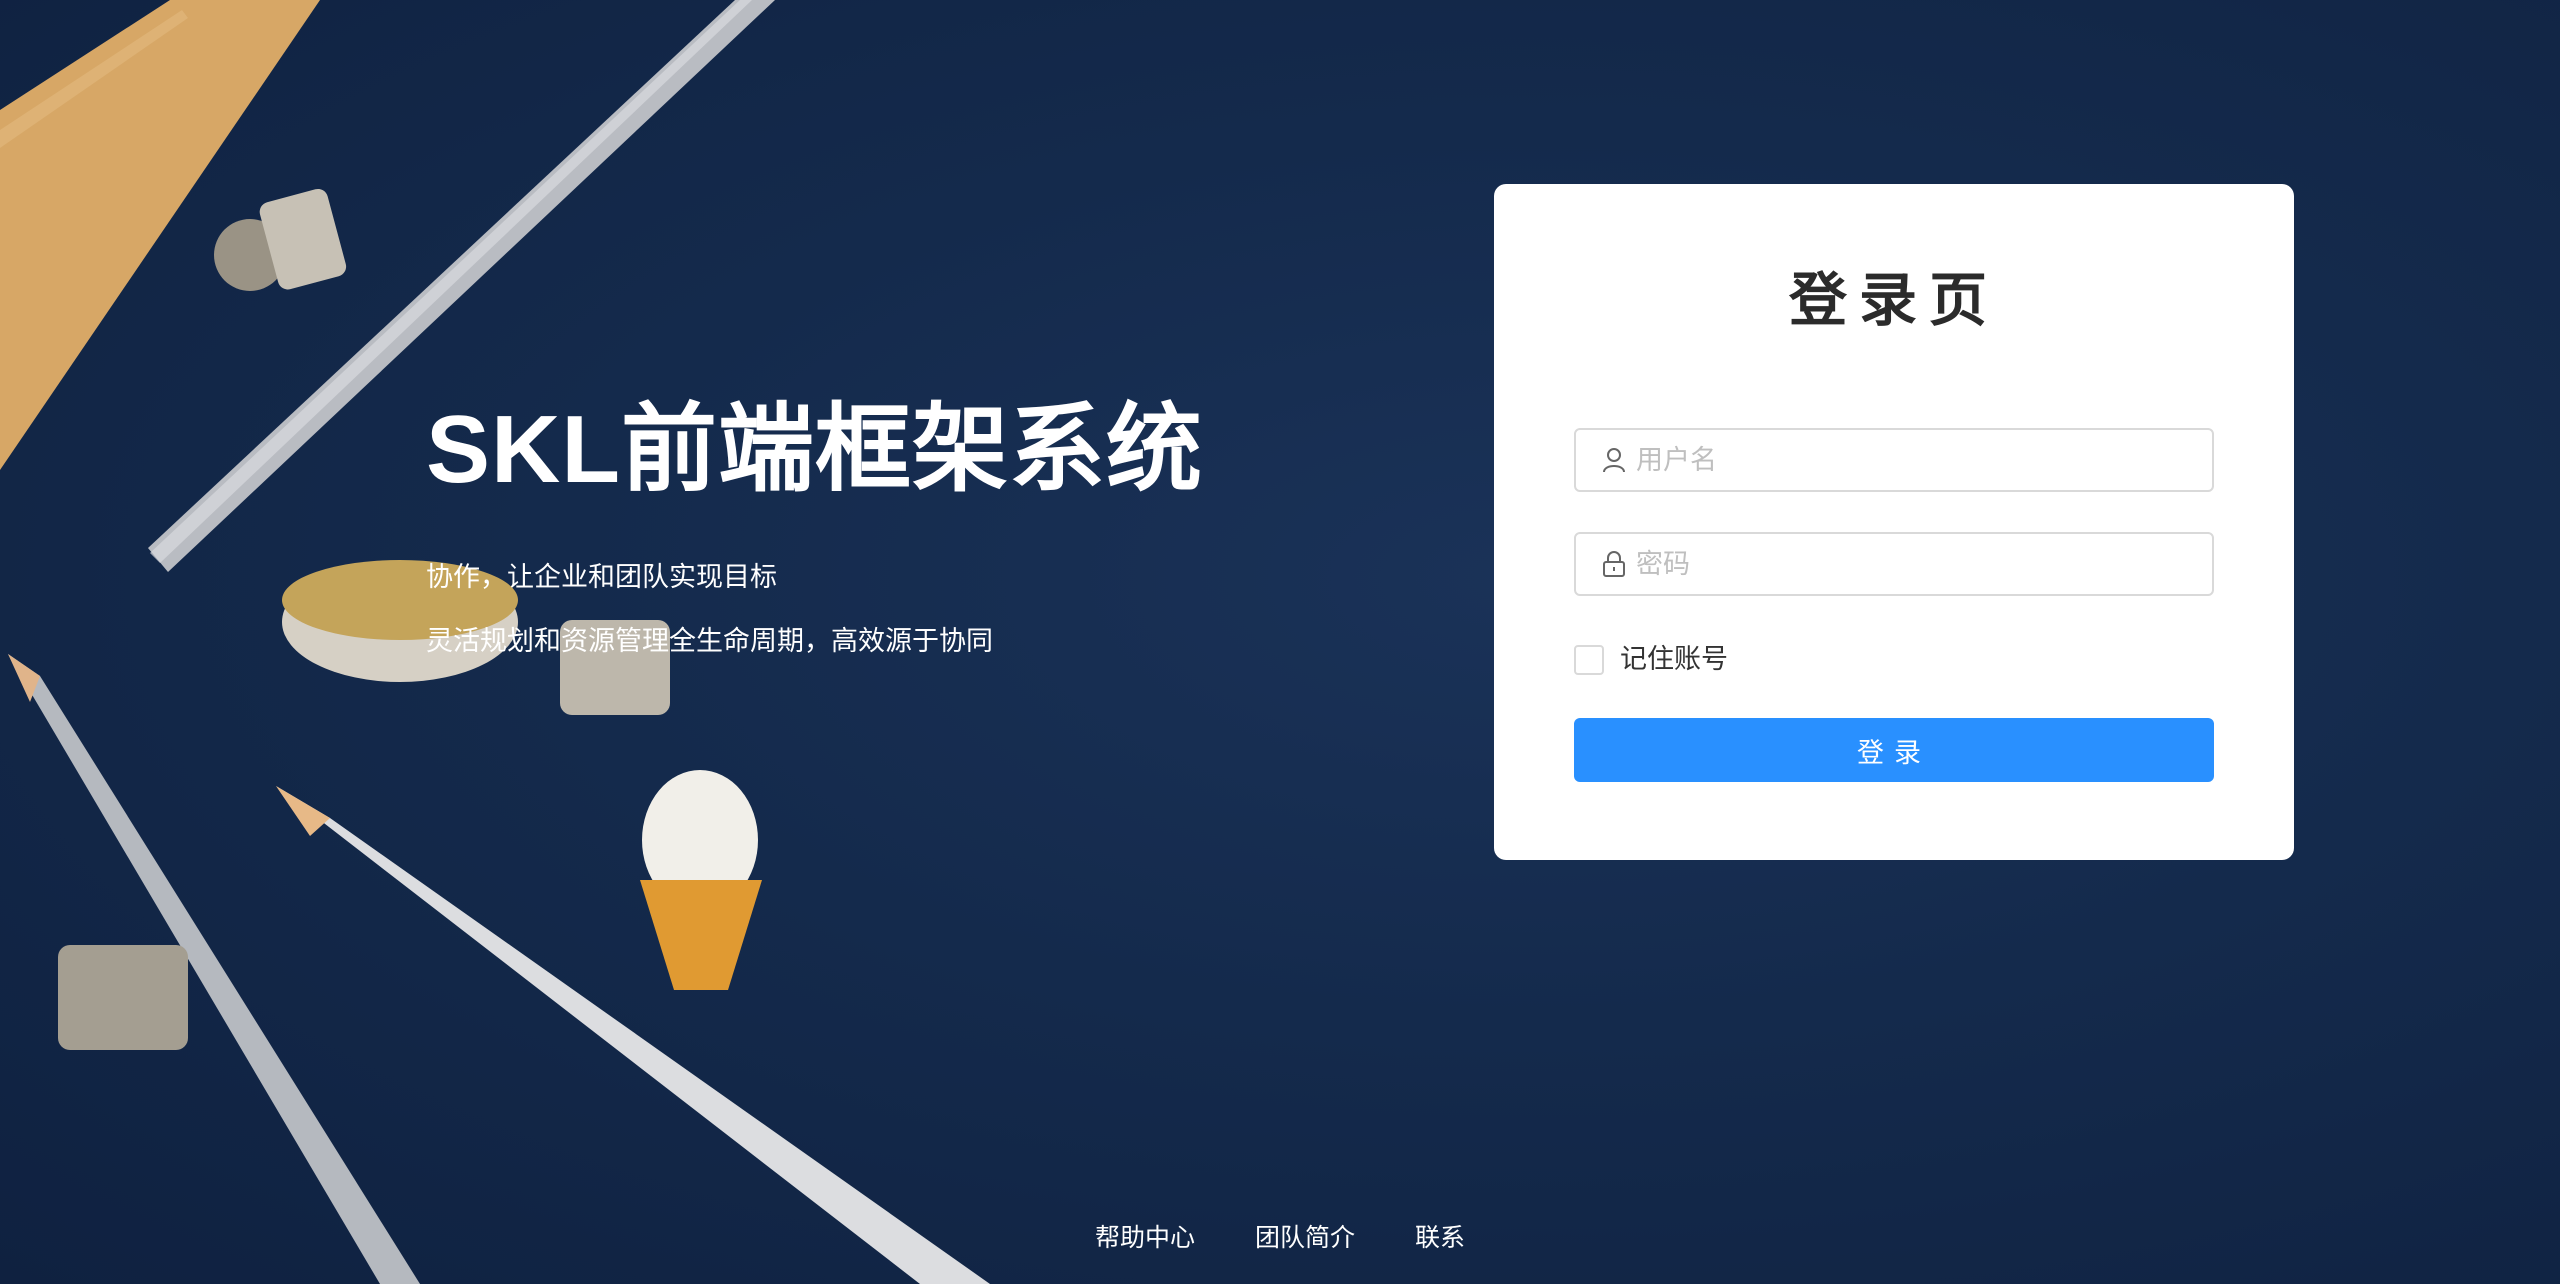 Image resolution: width=2560 pixels, height=1284 pixels. I want to click on login-title: 登录页, so click(1893, 300).